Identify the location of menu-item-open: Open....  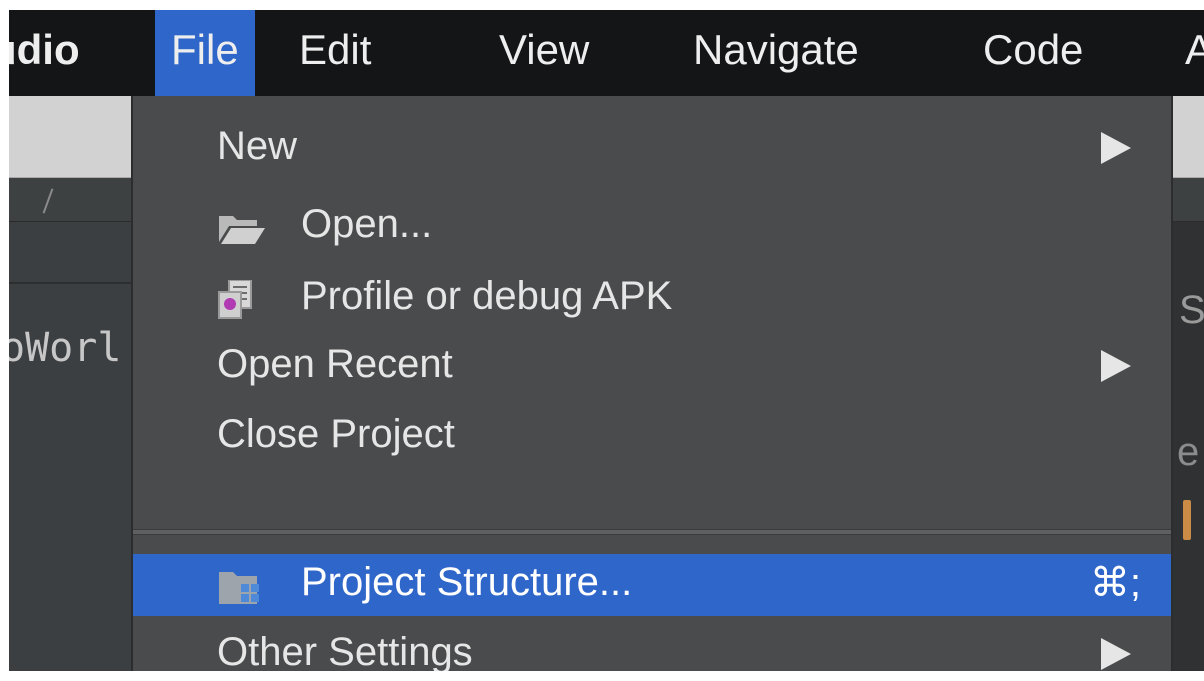
(652, 227).